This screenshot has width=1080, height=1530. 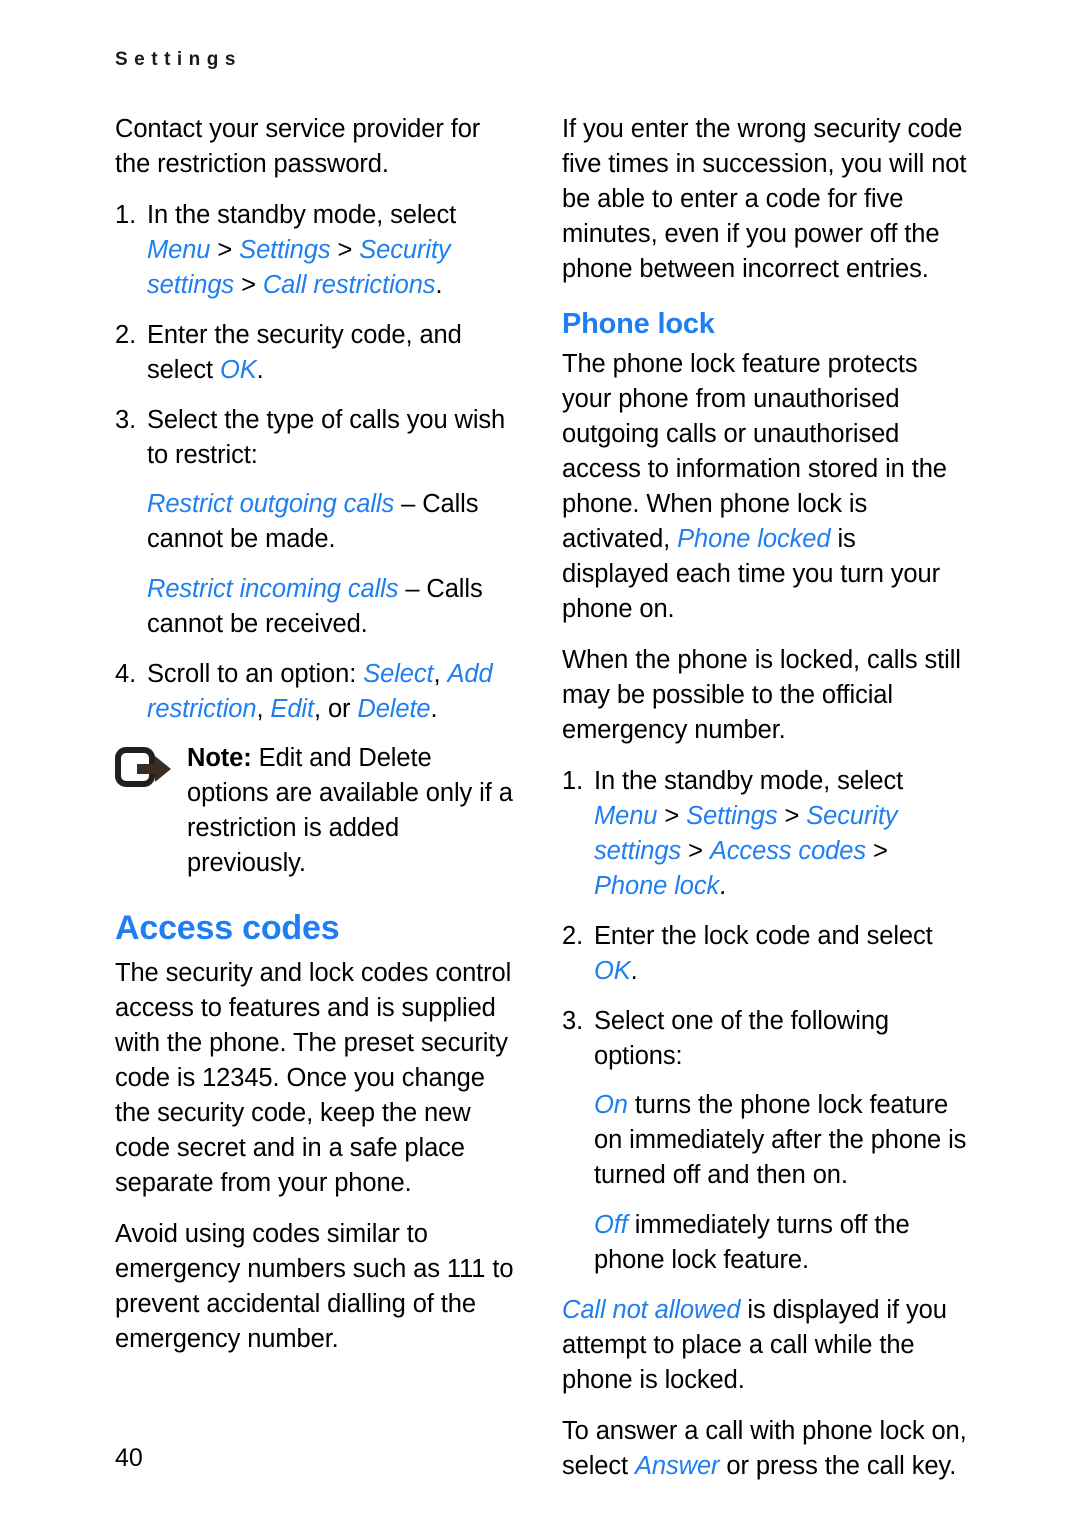 What do you see at coordinates (255, 674) in the screenshot?
I see `body-text: Scroll to an option:` at bounding box center [255, 674].